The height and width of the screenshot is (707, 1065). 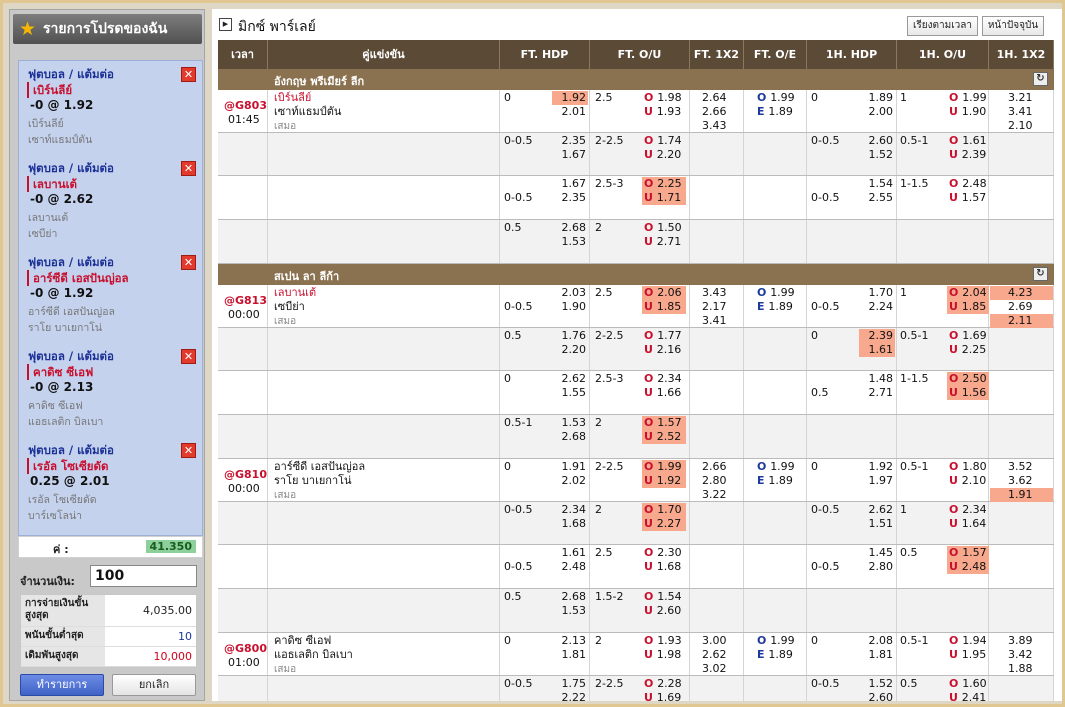 I want to click on 1h-1x2-draw: 1.88, so click(x=1021, y=669).